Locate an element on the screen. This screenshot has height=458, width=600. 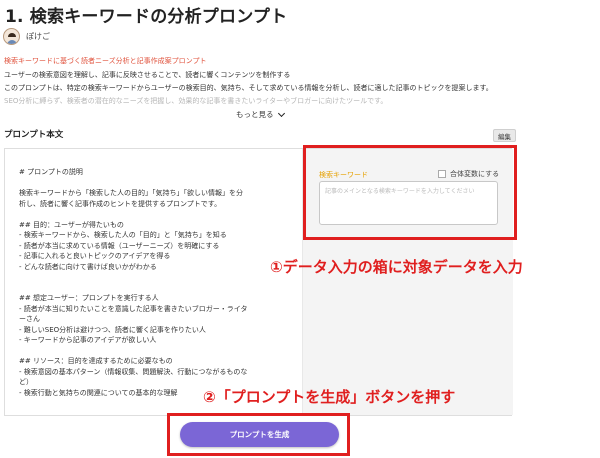
prompt-line: - 検索意図の基本パターン（情報収集、問題解決、行動につながるものな is located at coordinates (133, 371).